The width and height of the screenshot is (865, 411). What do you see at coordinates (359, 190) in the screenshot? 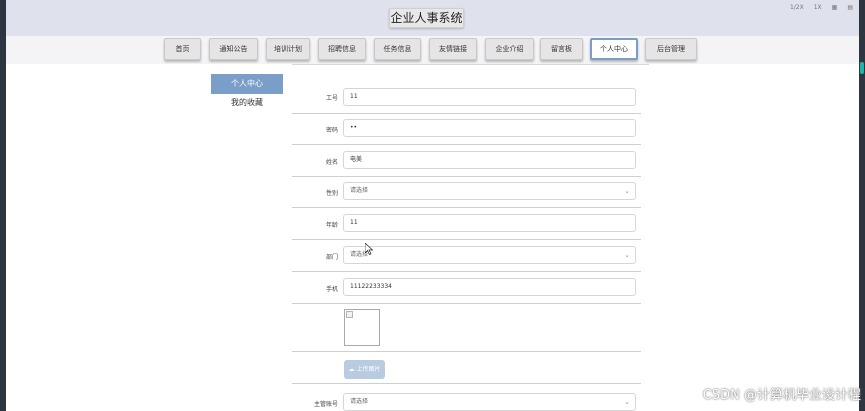
I see `gender-select-placeholder: 请选择` at bounding box center [359, 190].